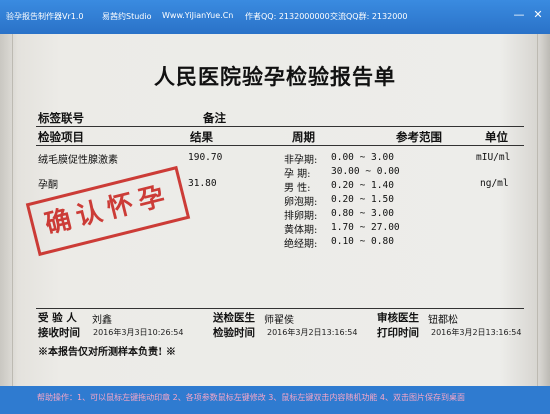 This screenshot has height=414, width=550. What do you see at coordinates (234, 318) in the screenshot?
I see `doctor-label: 送检医生` at bounding box center [234, 318].